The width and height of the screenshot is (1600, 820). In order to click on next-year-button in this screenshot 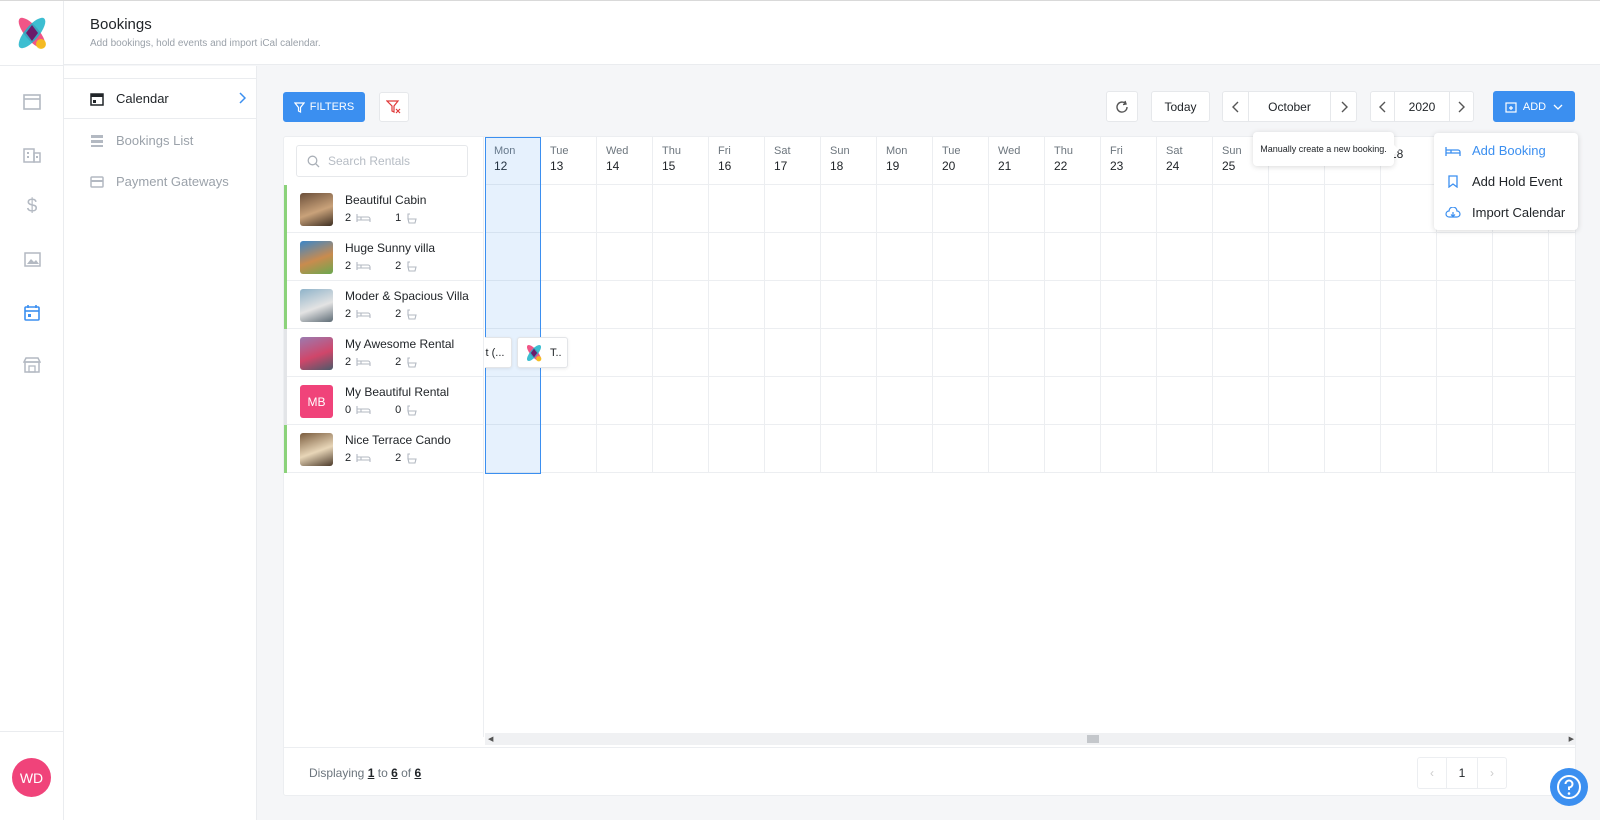, I will do `click(1460, 106)`.